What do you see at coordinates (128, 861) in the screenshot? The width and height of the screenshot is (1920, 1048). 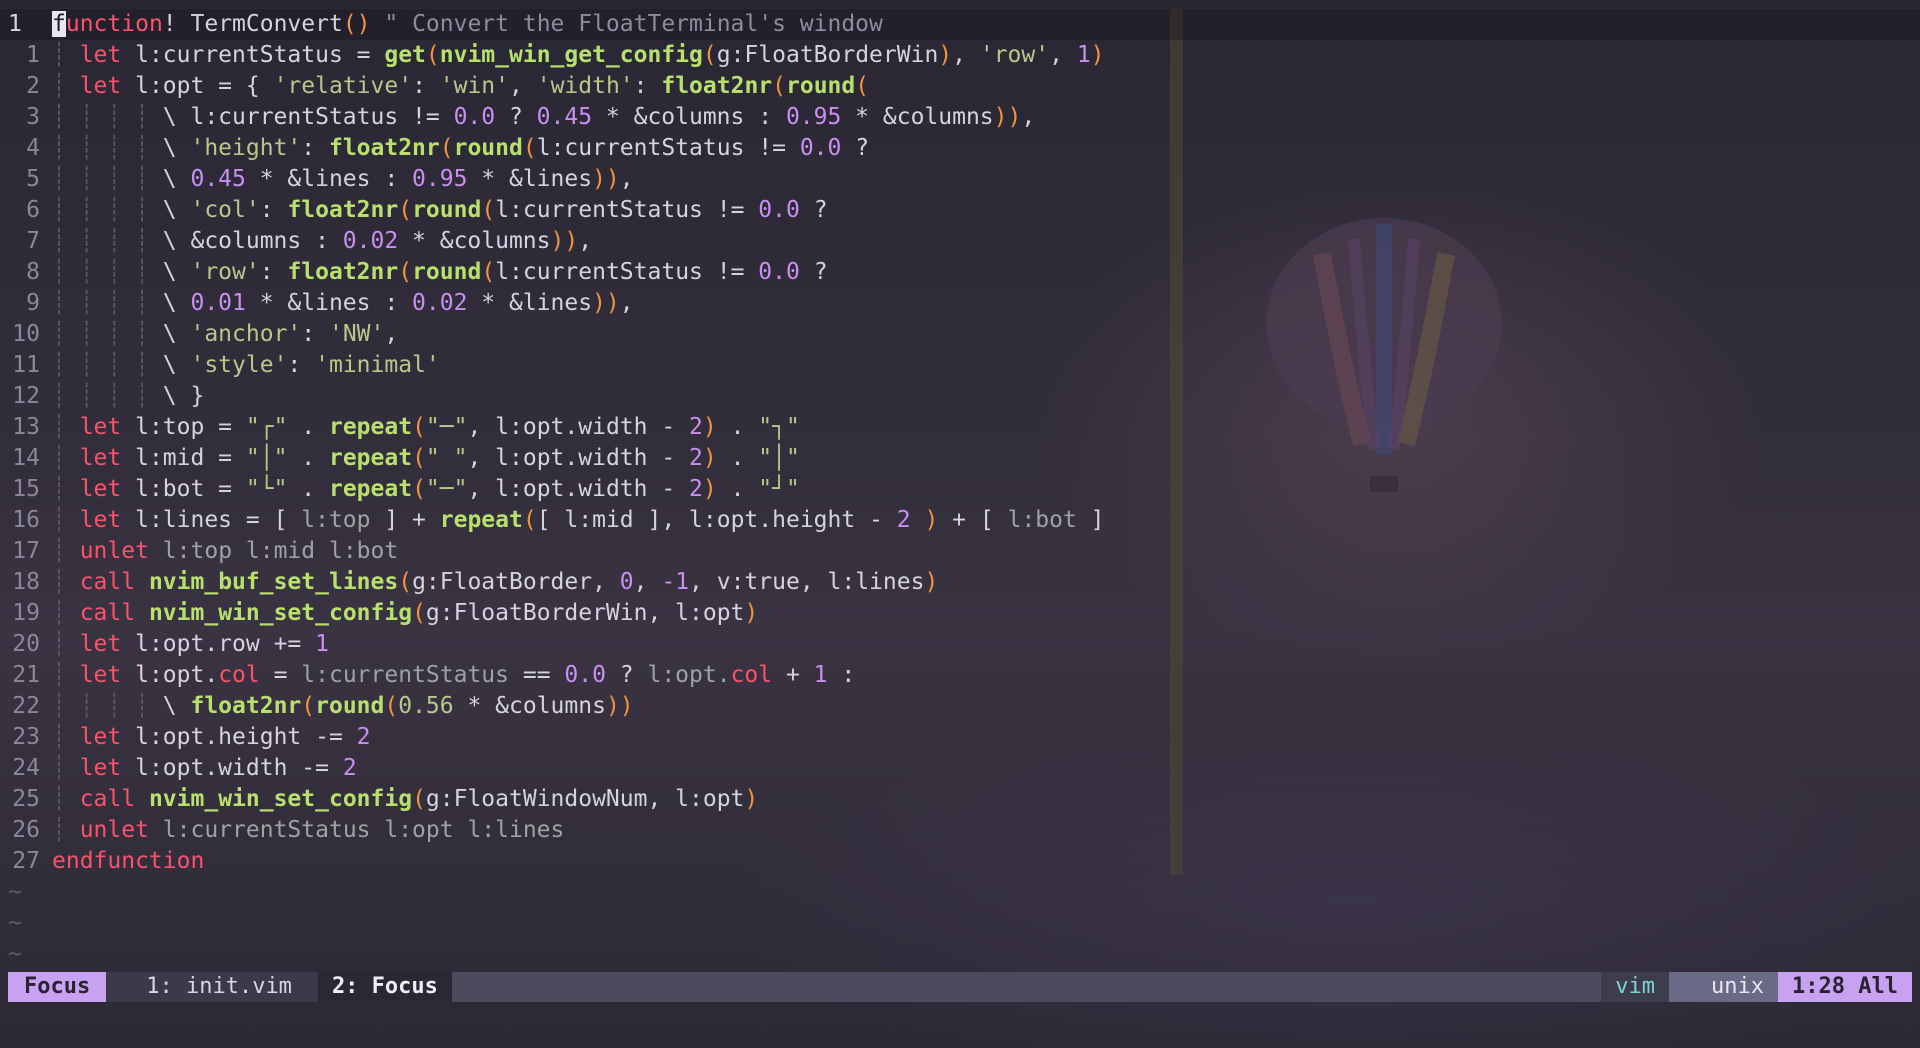 I see `line-content: endfunction` at bounding box center [128, 861].